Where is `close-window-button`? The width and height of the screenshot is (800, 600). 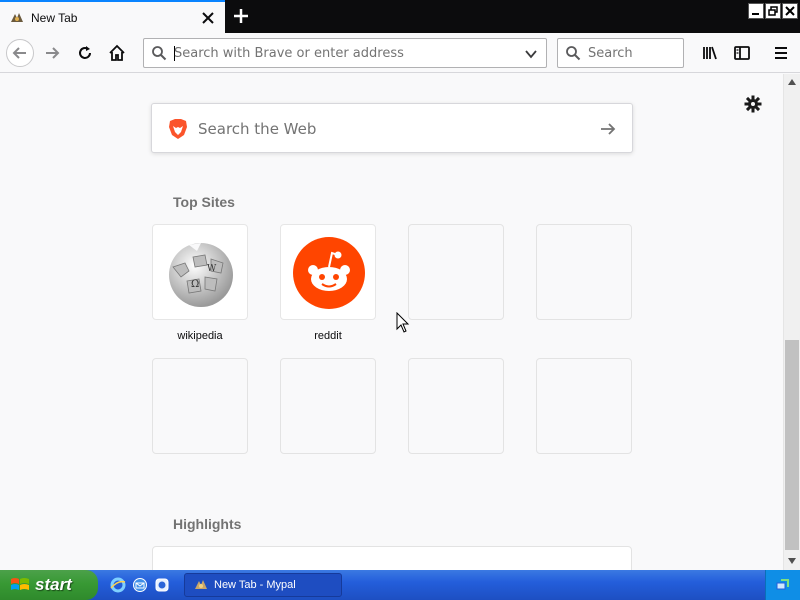 close-window-button is located at coordinates (790, 11).